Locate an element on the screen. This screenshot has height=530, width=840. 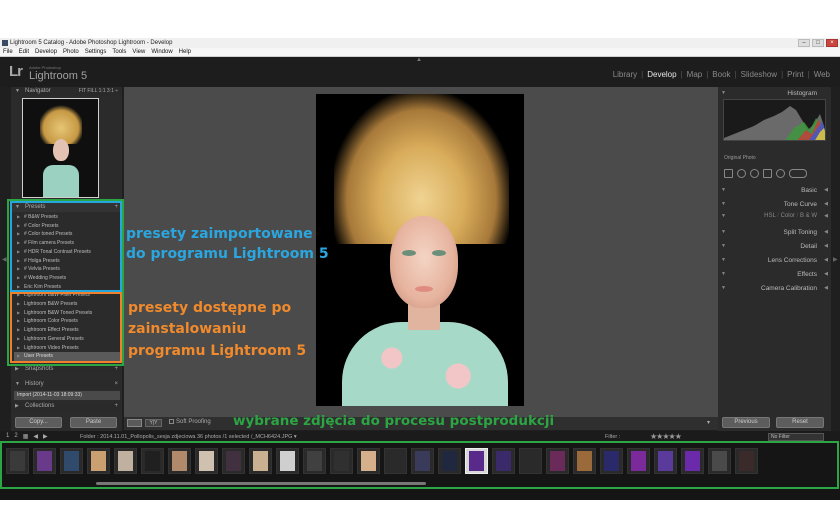
previous-button: Previous is located at coordinates (746, 422).